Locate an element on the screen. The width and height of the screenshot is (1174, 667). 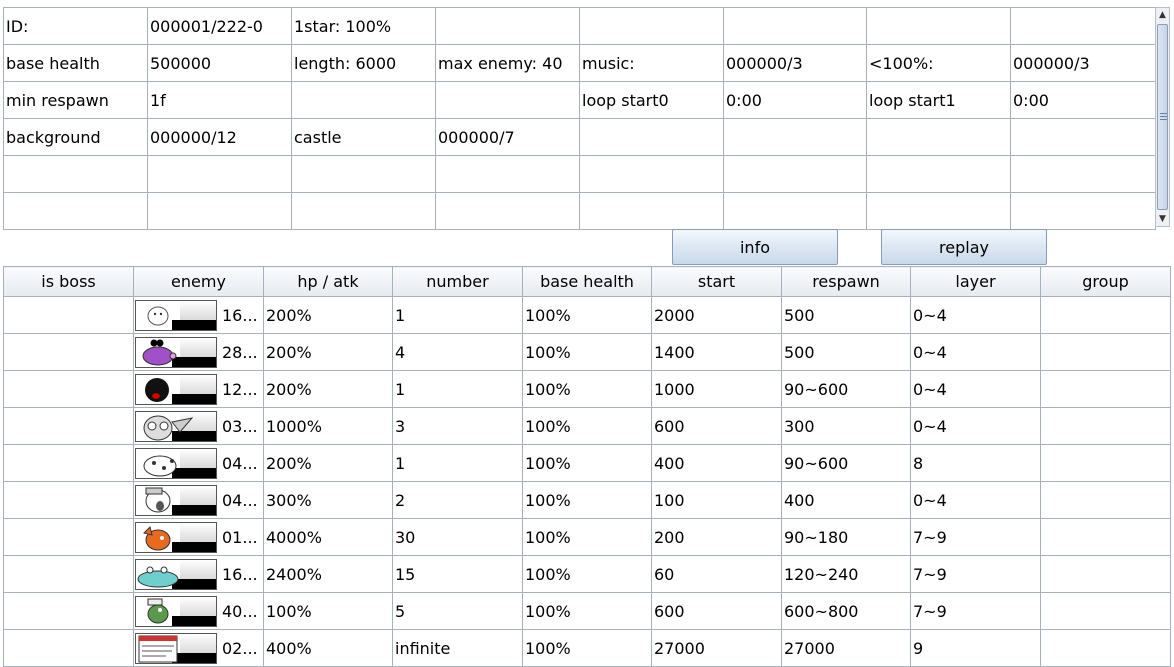
cell-hp-atk: 2400% is located at coordinates (328, 574).